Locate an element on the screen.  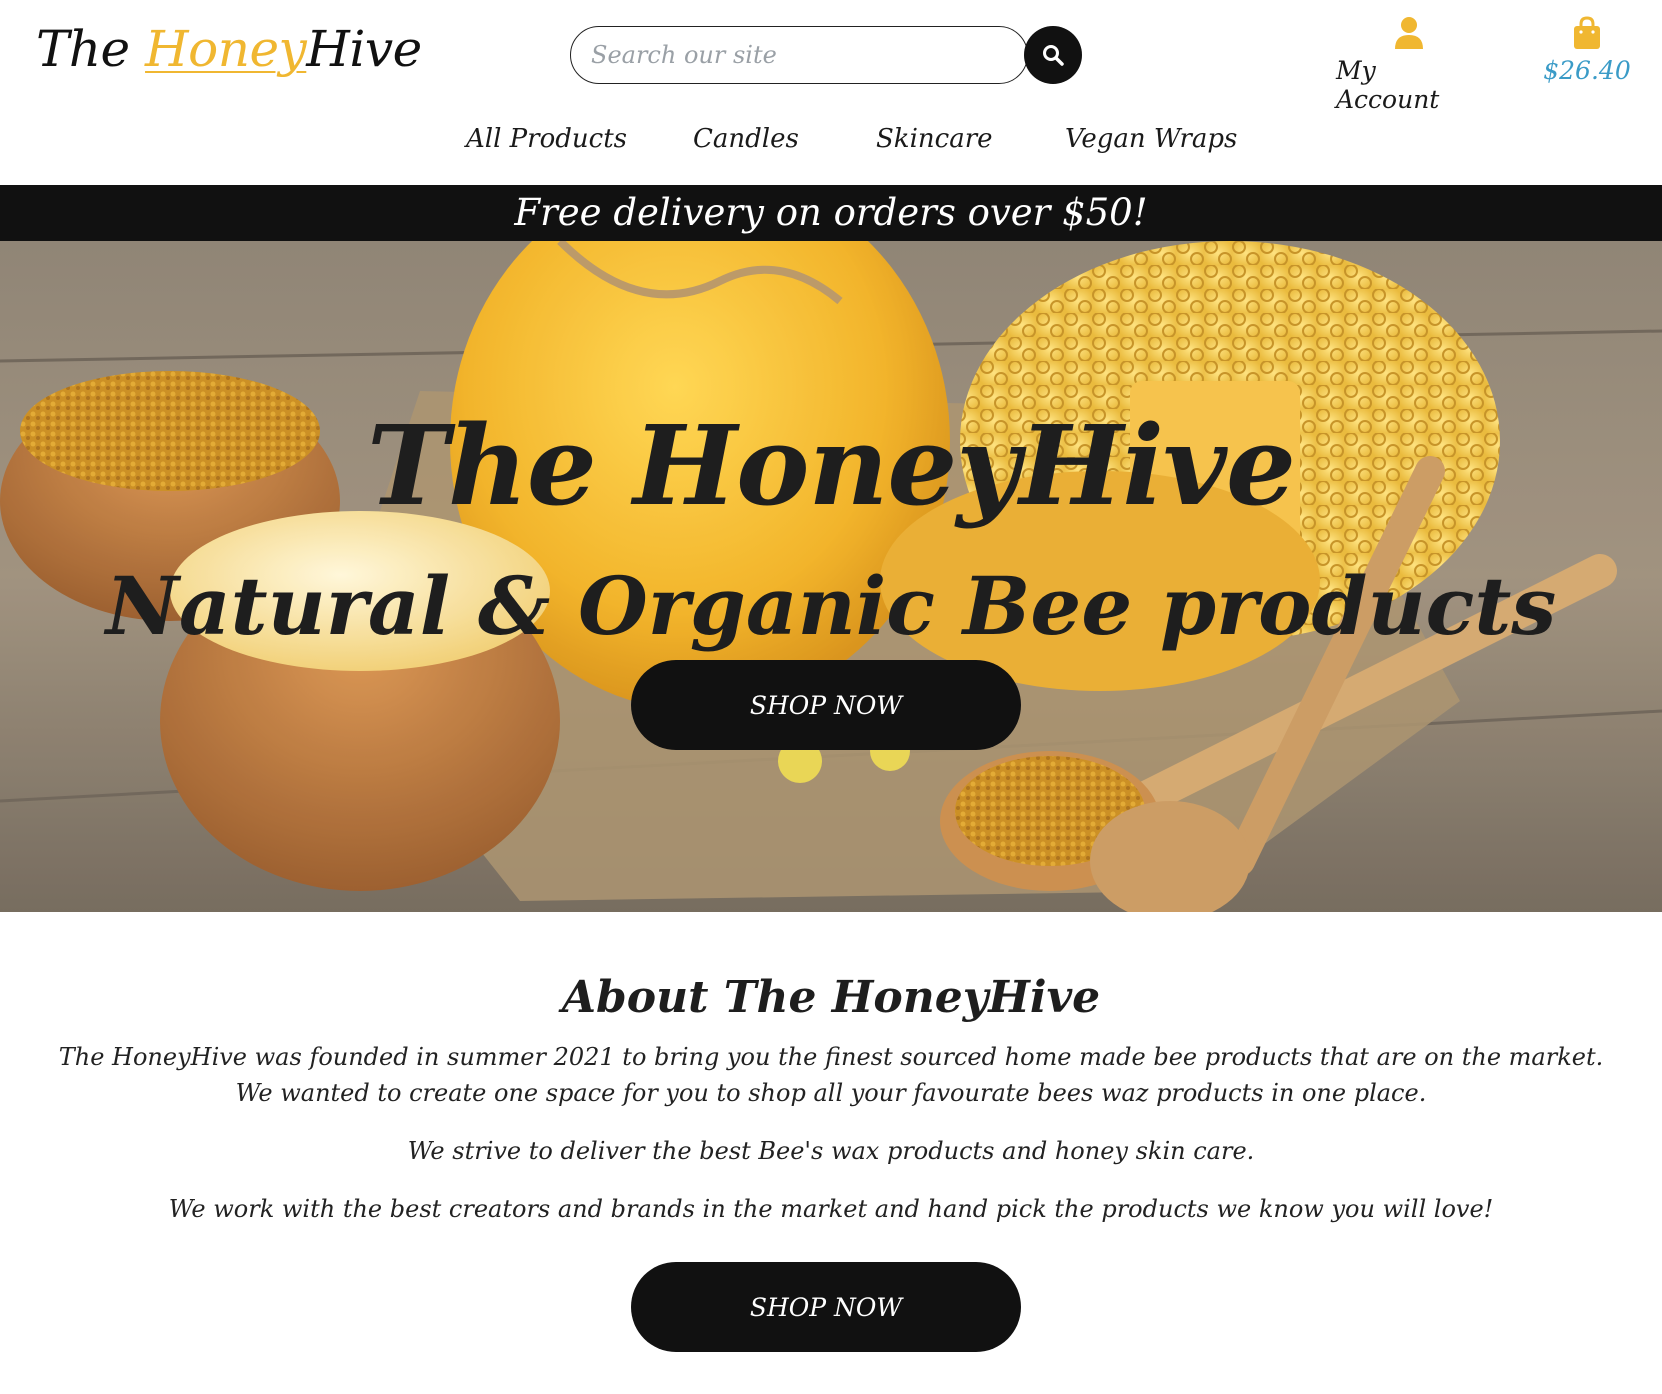
search-bar is located at coordinates (826, 55).